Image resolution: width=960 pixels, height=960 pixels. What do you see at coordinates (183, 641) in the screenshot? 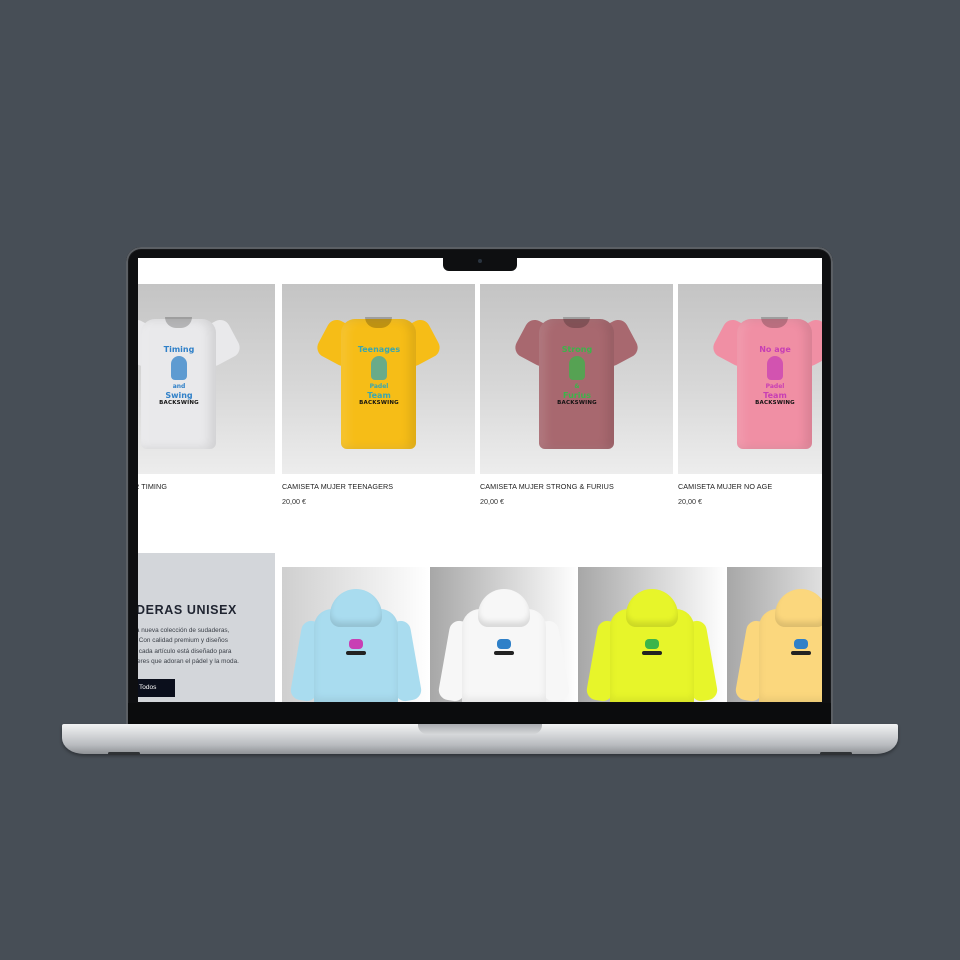
I see `promo-description-line: s. Con calidad premium y diseños` at bounding box center [183, 641].